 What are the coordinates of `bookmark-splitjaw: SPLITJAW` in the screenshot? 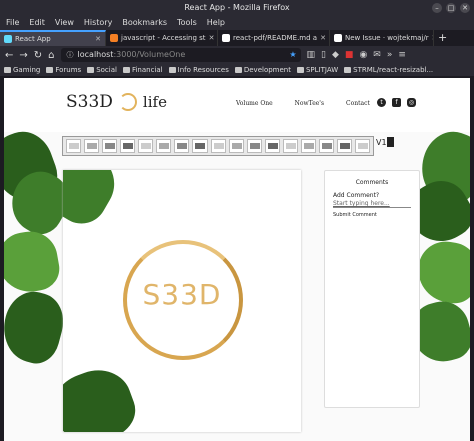 It's located at (317, 70).